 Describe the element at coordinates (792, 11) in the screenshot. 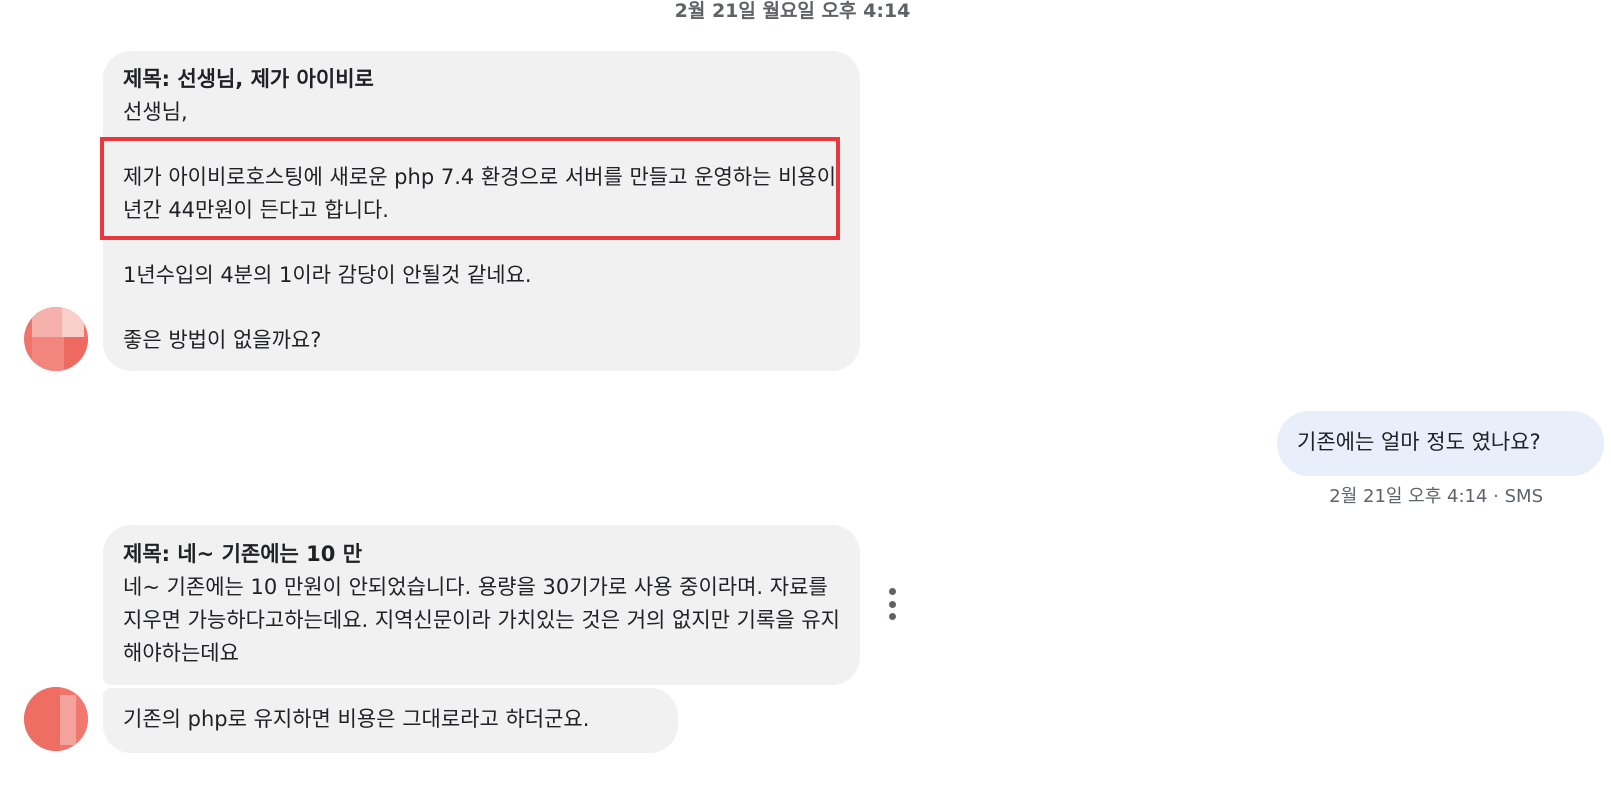

I see `date-header: 2월 21일 월요일 오후 4:14` at that location.